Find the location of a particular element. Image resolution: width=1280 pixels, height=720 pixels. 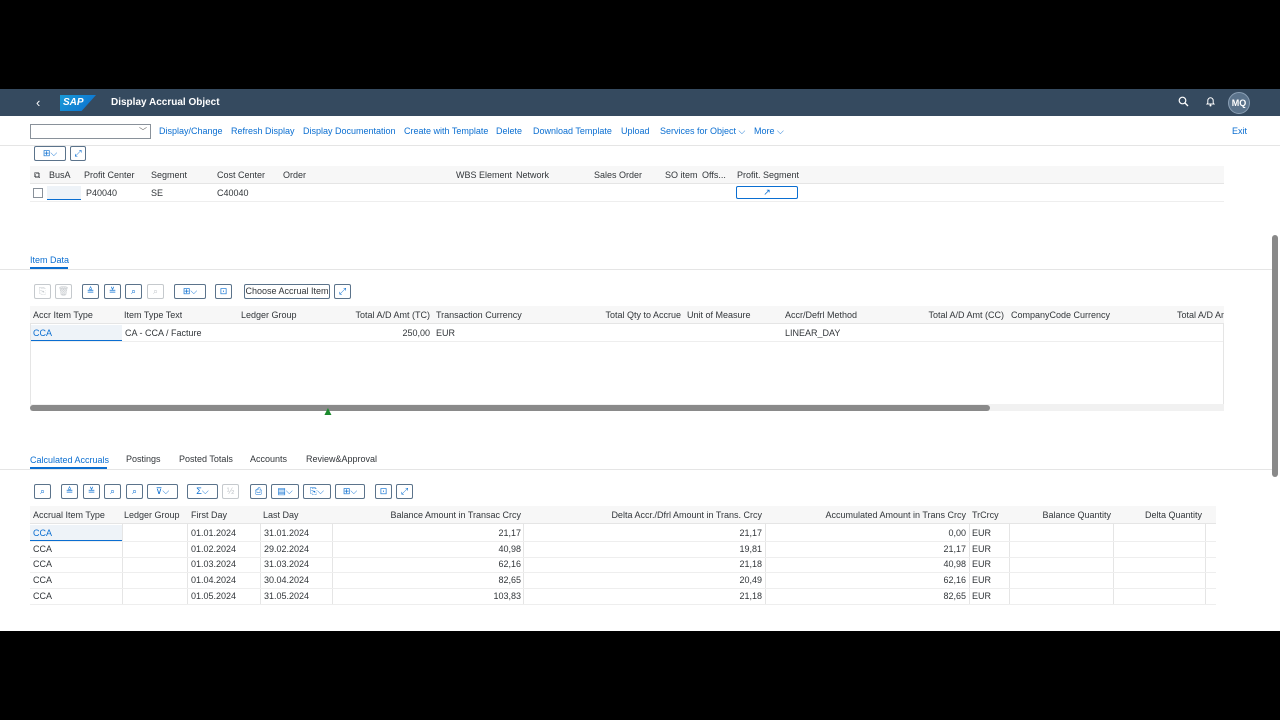

accumulated-amount-value: 82,65 is located at coordinates (954, 596).